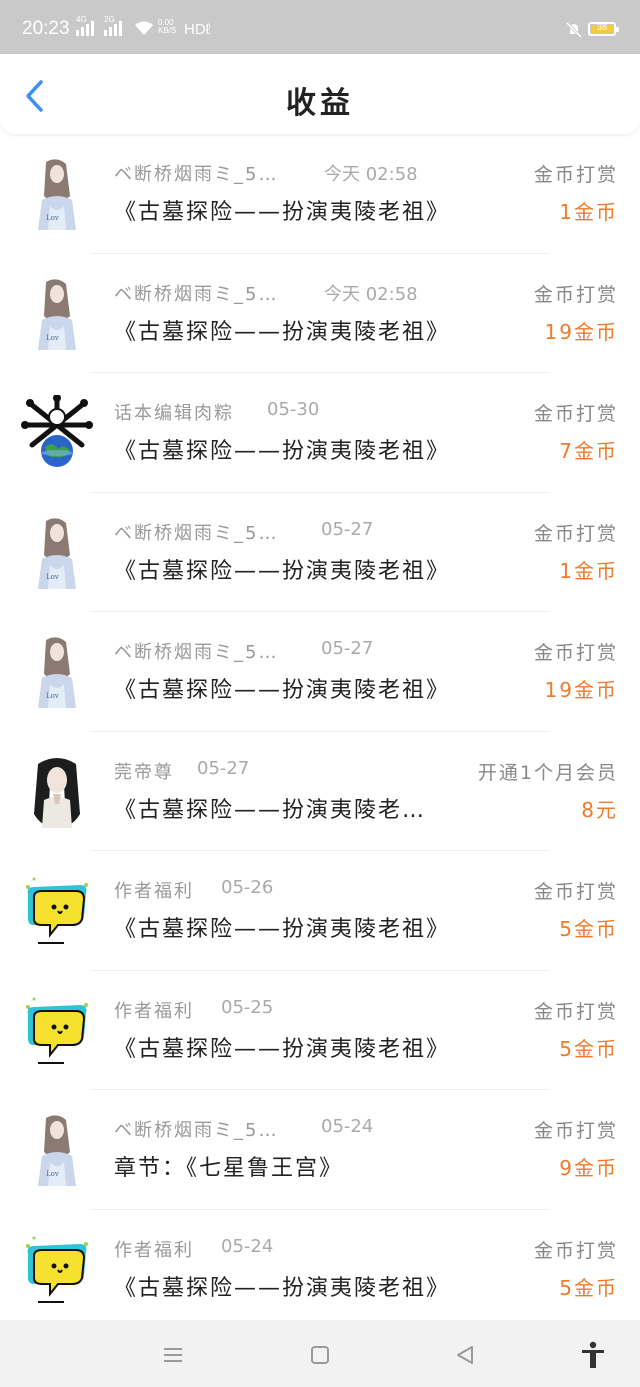  What do you see at coordinates (320, 1150) in the screenshot?
I see `list-item: Lov ベ断桥烟雨ミ_5… 05-24 金币打赏 章节：《七星鲁王宫》 9金币` at bounding box center [320, 1150].